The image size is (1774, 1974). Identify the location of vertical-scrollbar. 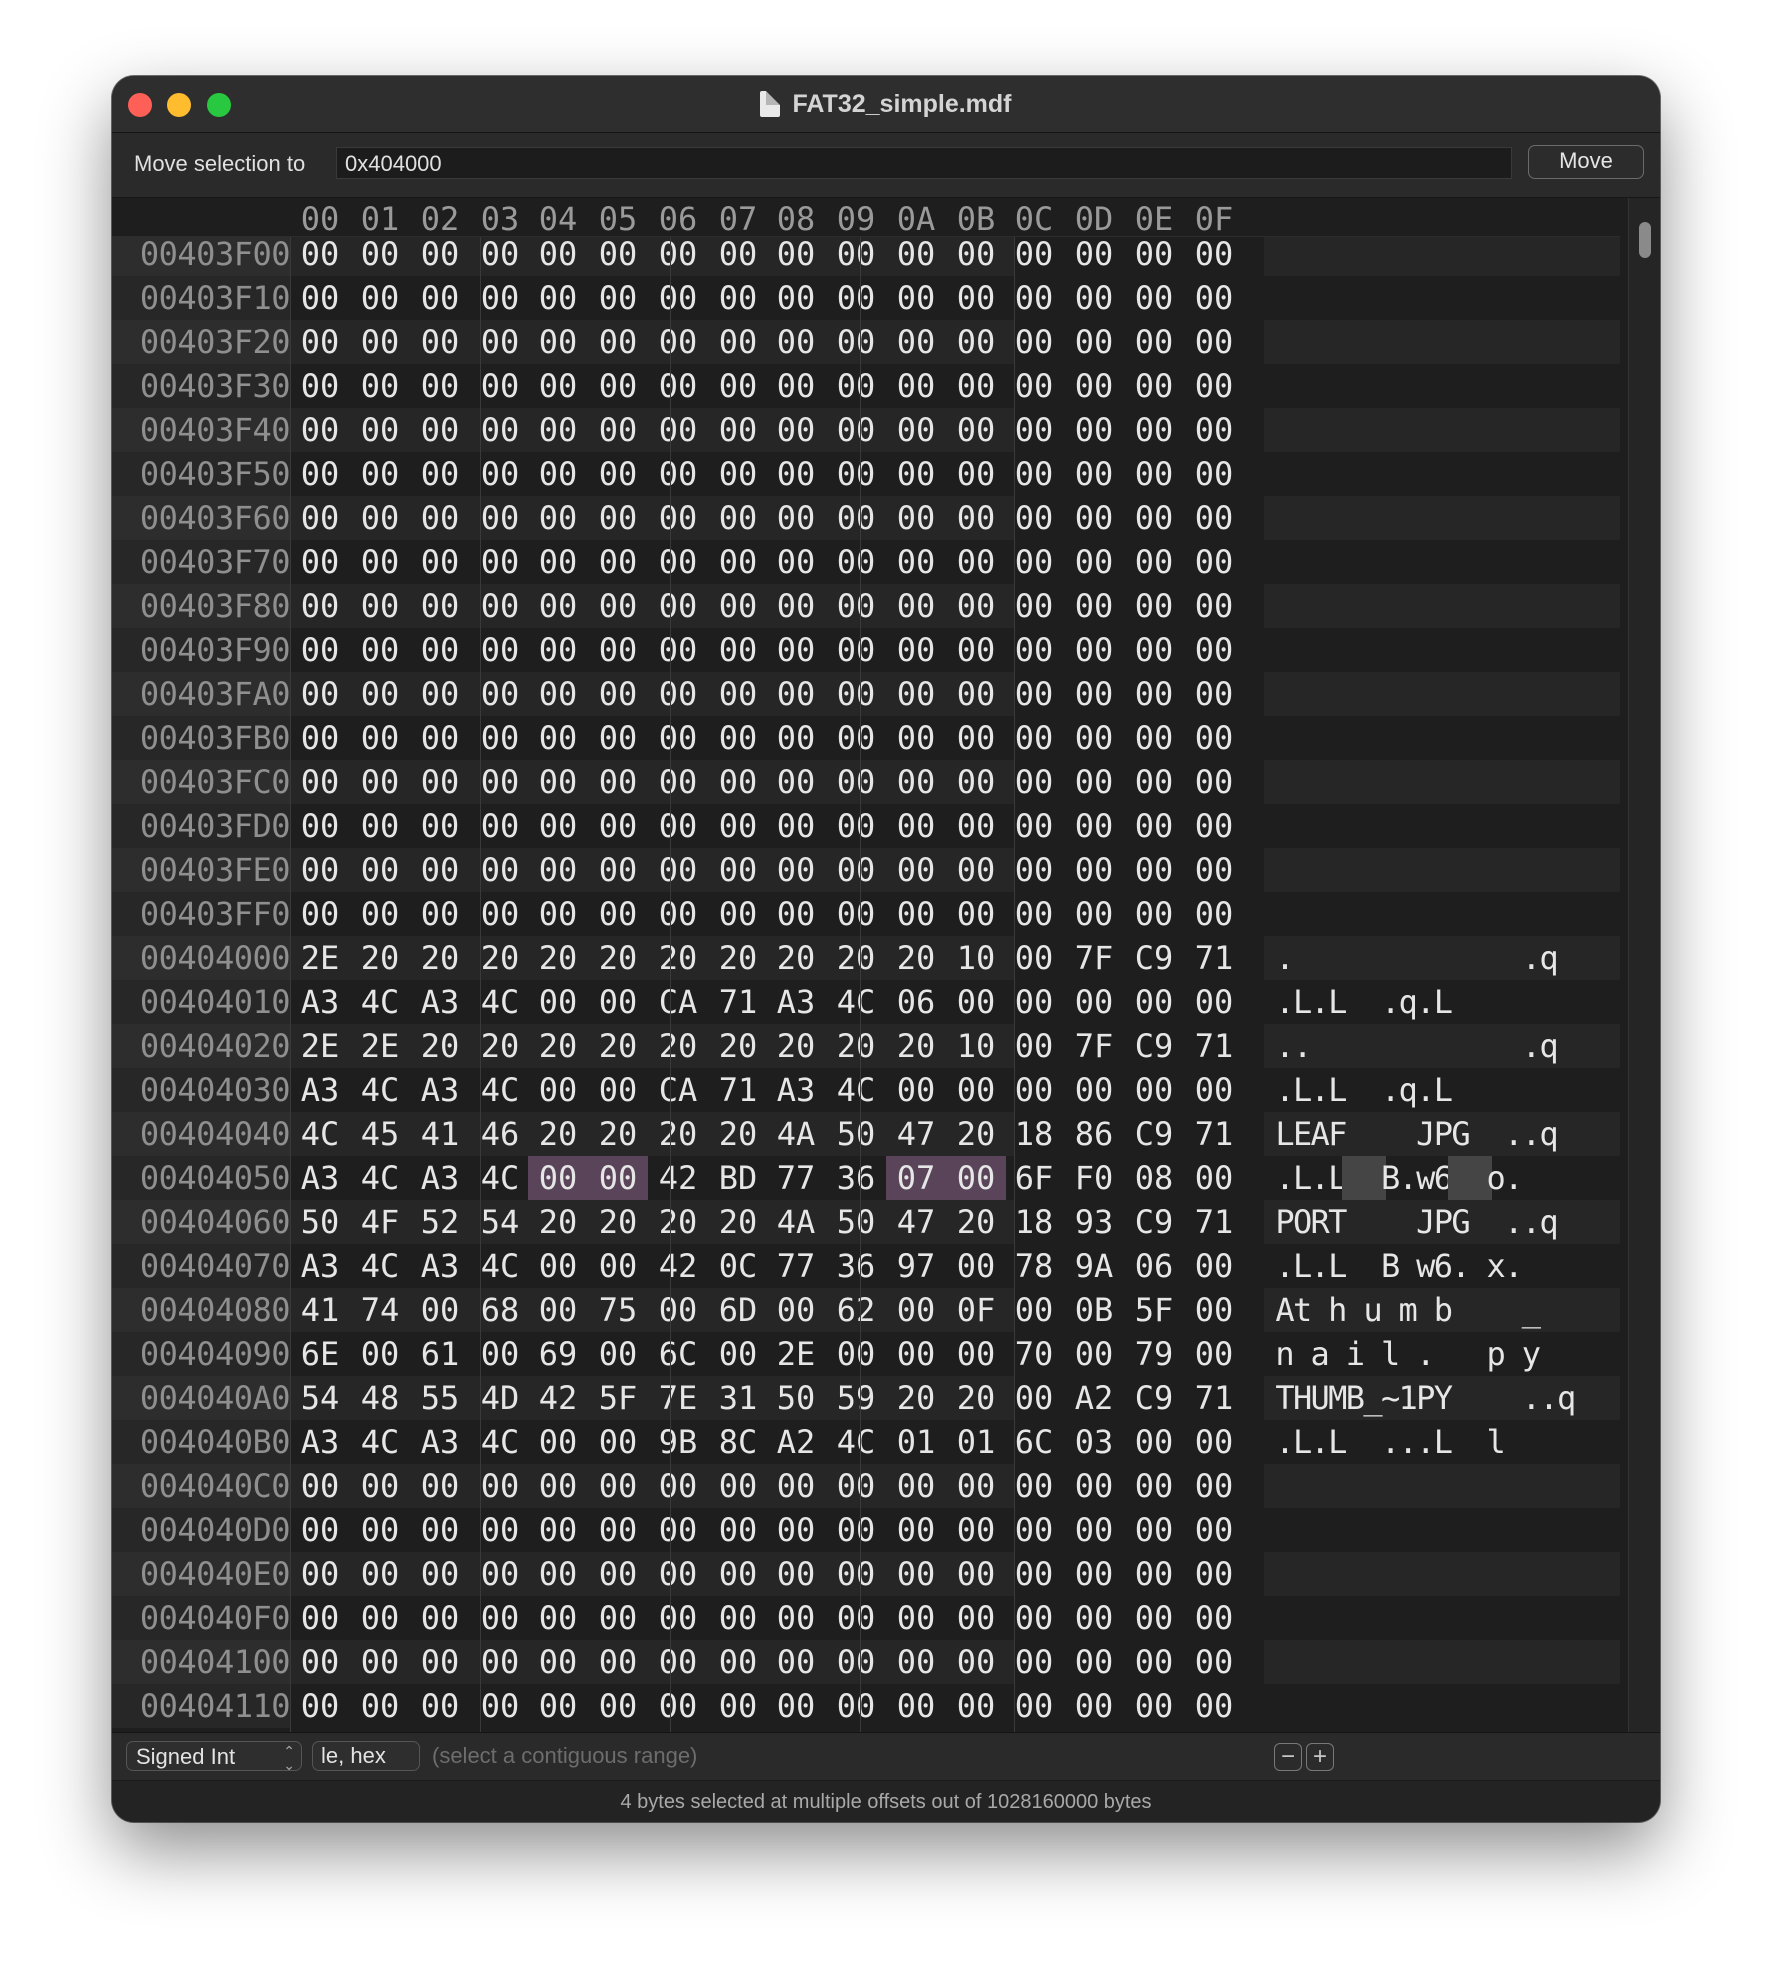
(1644, 965).